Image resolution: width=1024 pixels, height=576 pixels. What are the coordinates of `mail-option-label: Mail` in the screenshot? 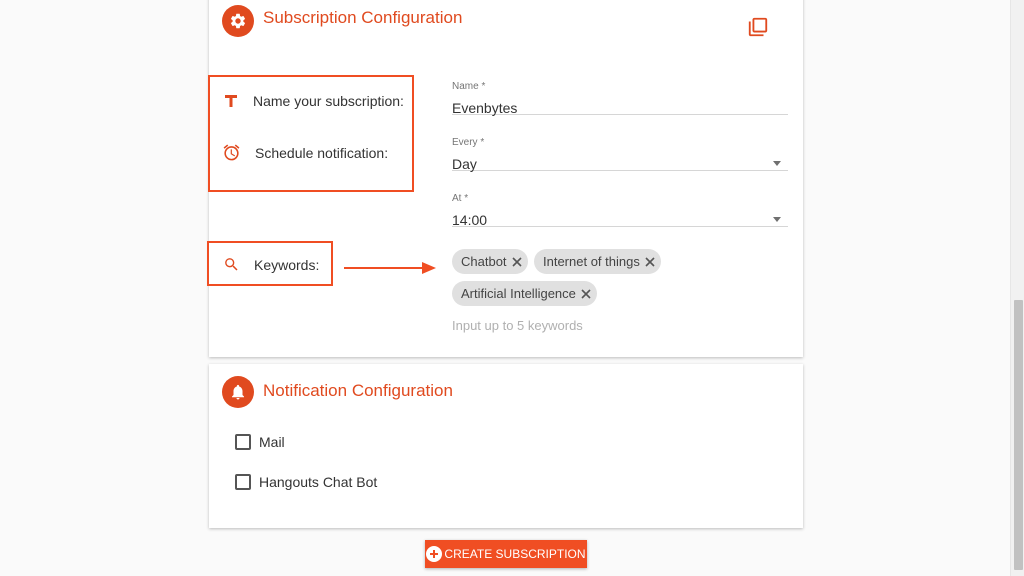 It's located at (272, 442).